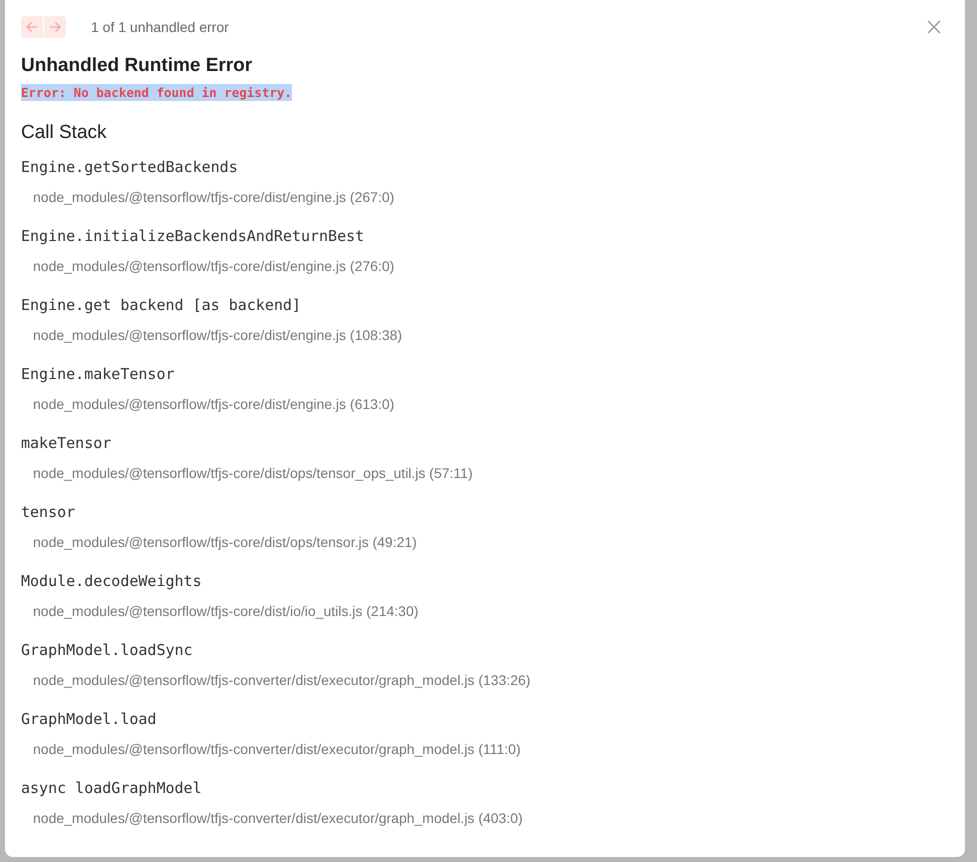 The image size is (977, 862). What do you see at coordinates (64, 133) in the screenshot?
I see `call-stack-heading: Call Stack` at bounding box center [64, 133].